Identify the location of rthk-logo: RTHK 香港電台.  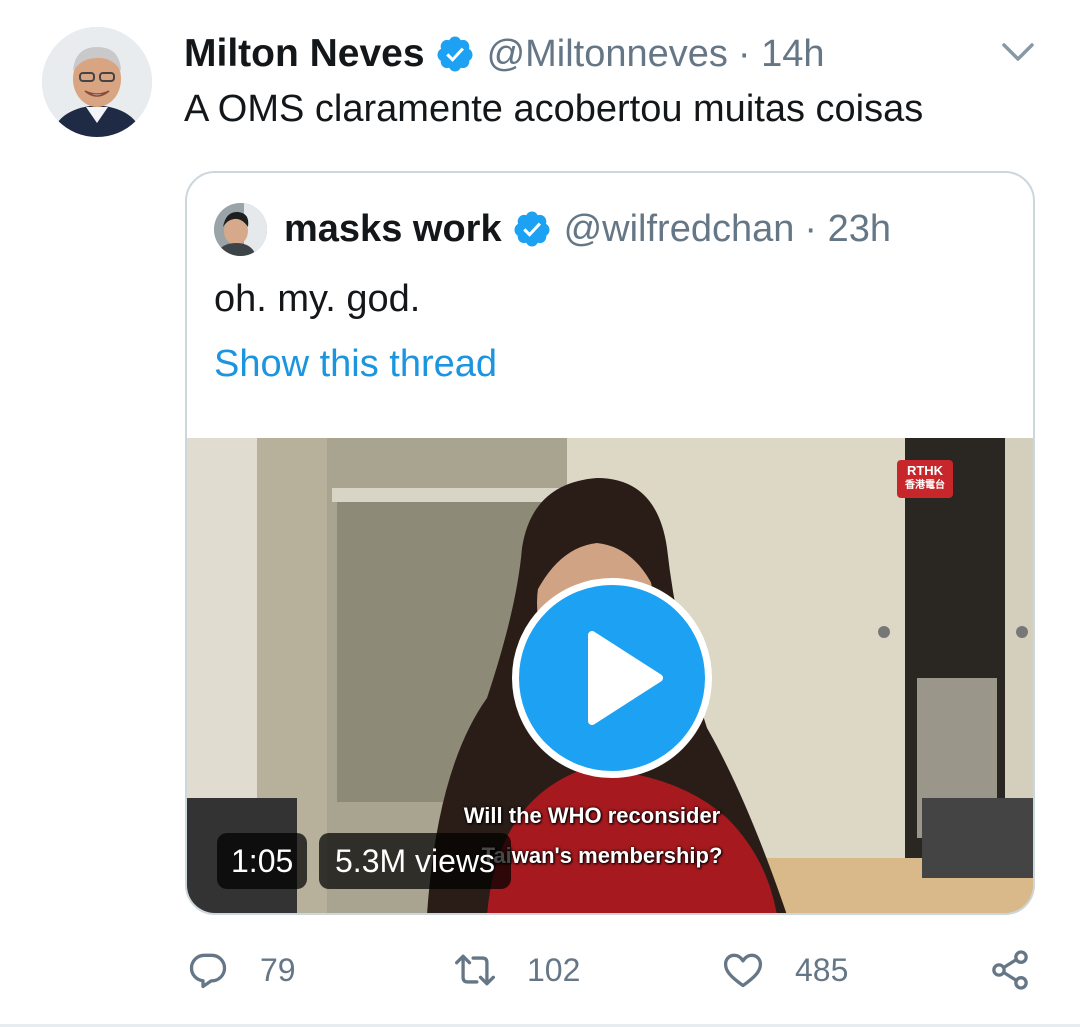
(925, 479).